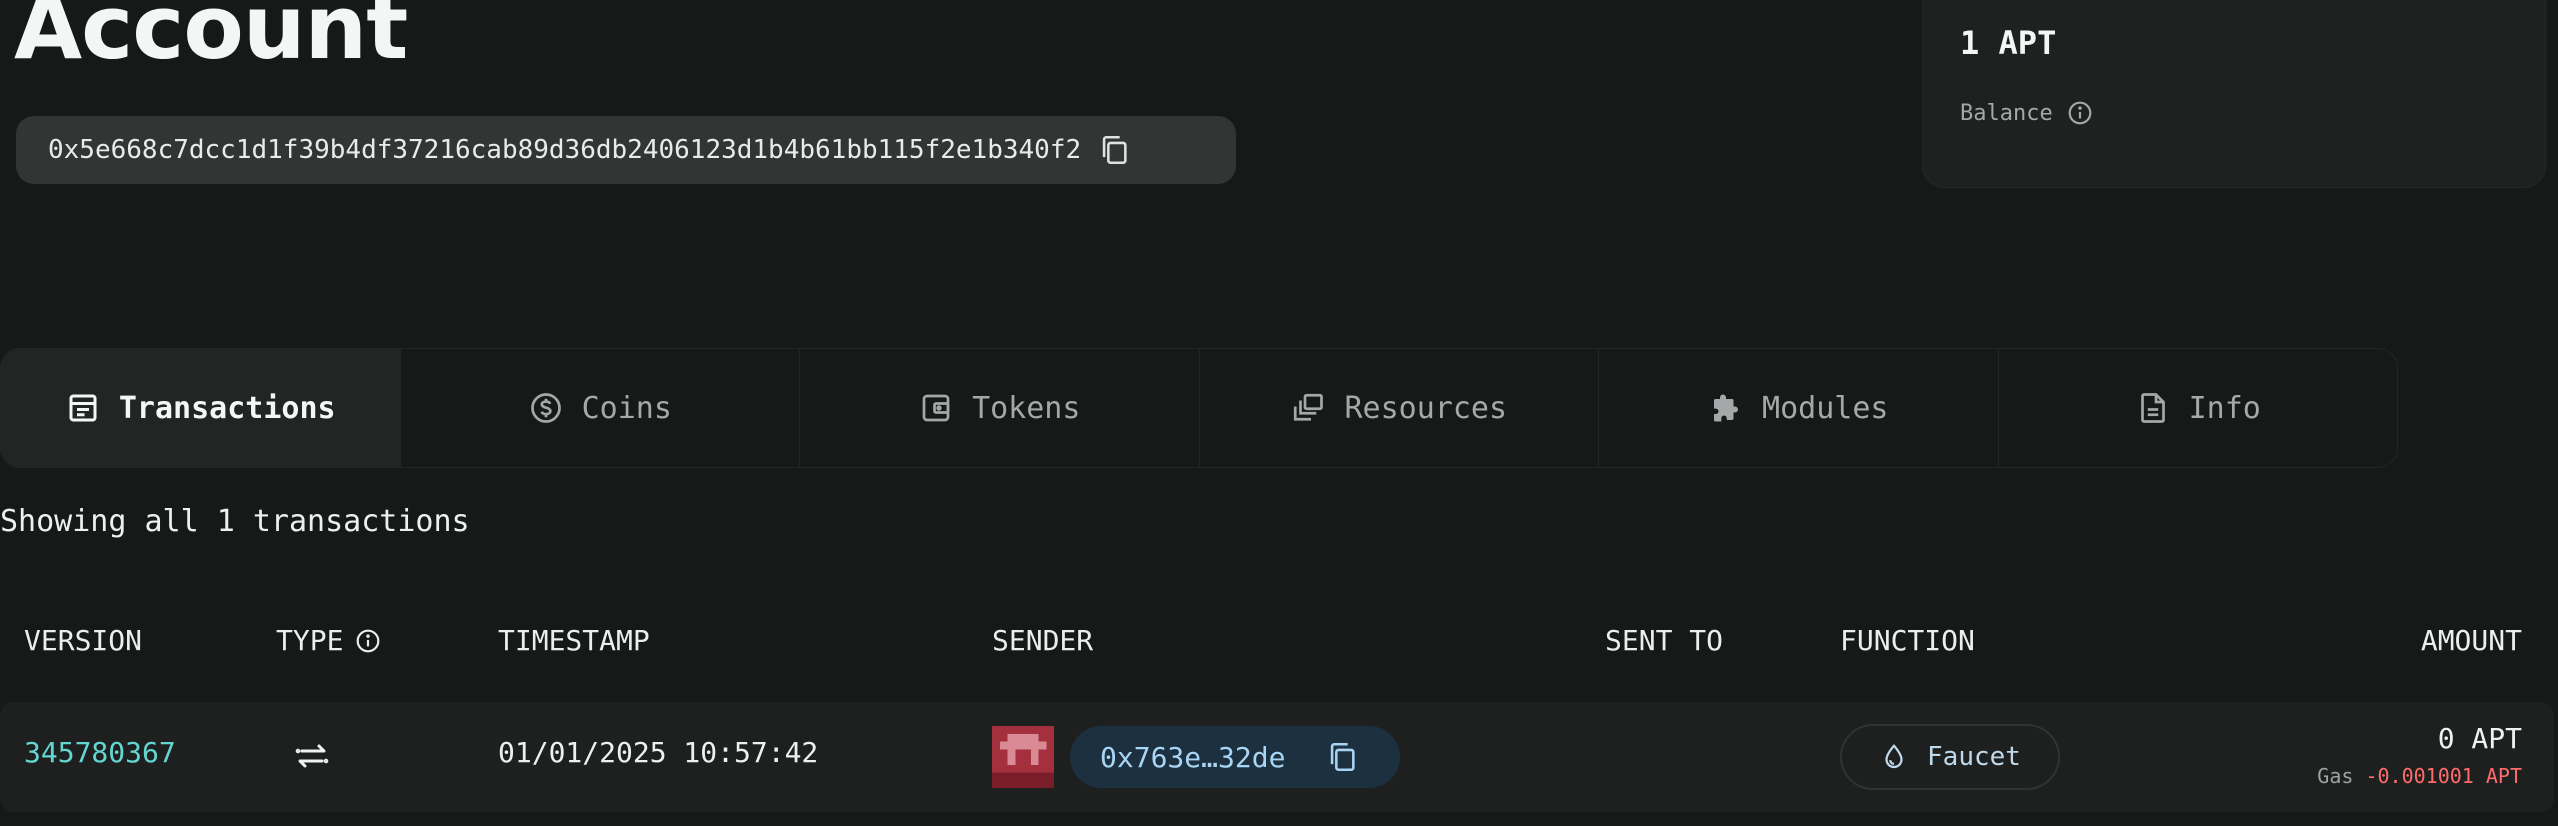 The height and width of the screenshot is (826, 2558). What do you see at coordinates (310, 640) in the screenshot?
I see `header-type: TYPE` at bounding box center [310, 640].